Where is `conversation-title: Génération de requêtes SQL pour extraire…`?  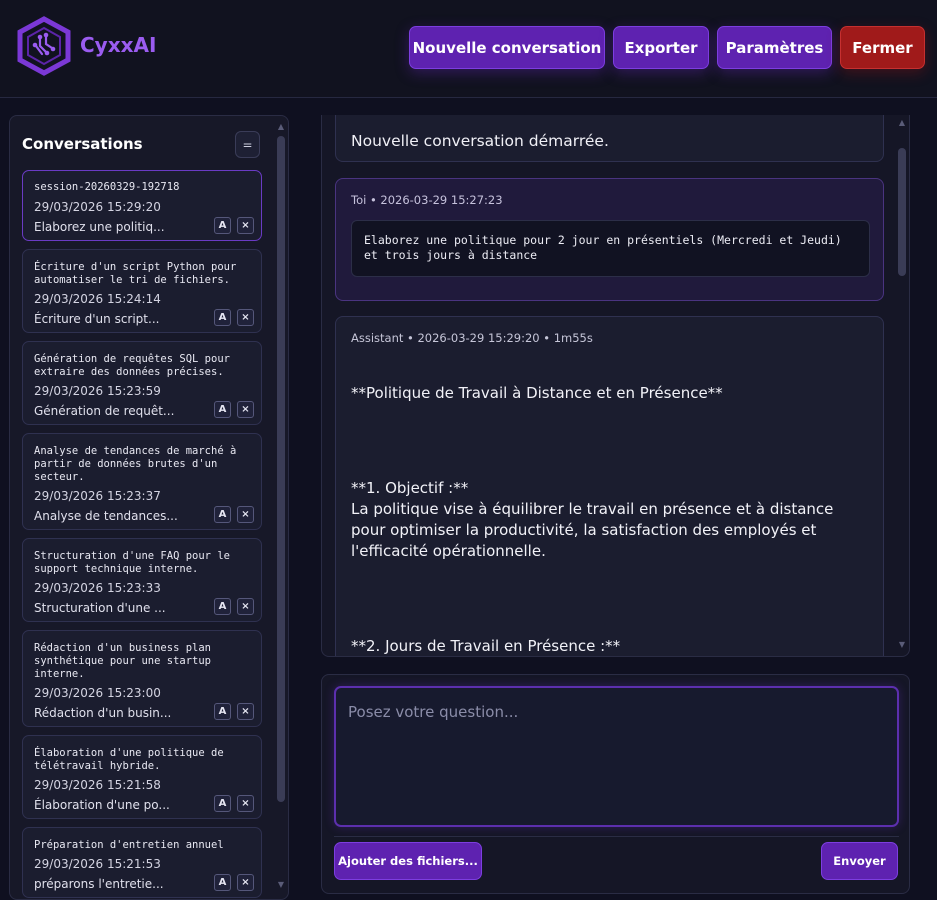 conversation-title: Génération de requêtes SQL pour extraire… is located at coordinates (132, 365).